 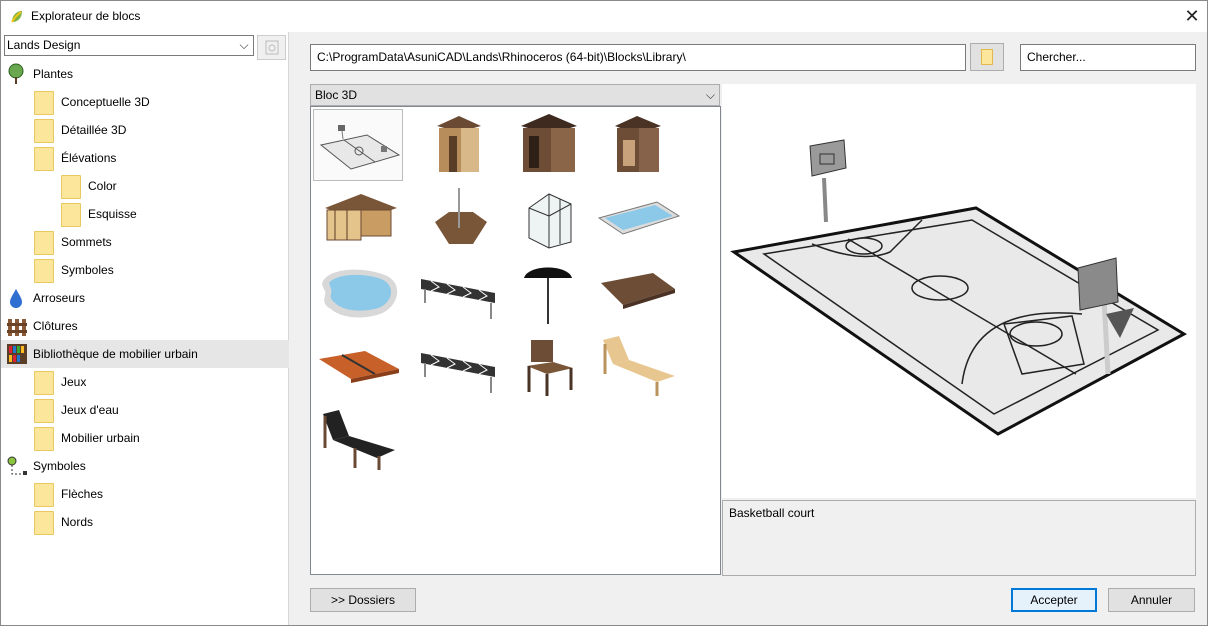 I want to click on tree-item: Color, so click(x=145, y=186).